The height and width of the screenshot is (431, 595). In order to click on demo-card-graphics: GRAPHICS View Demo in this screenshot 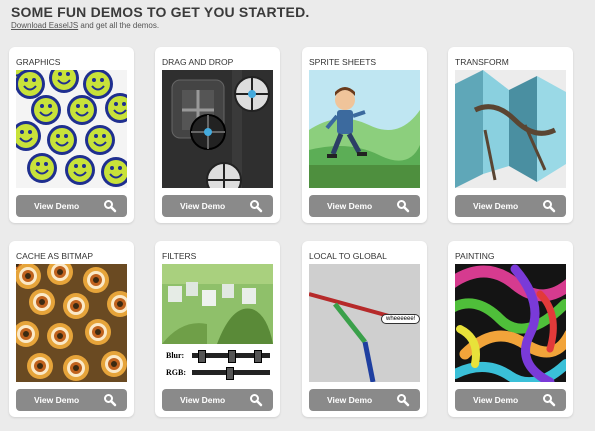, I will do `click(71, 135)`.